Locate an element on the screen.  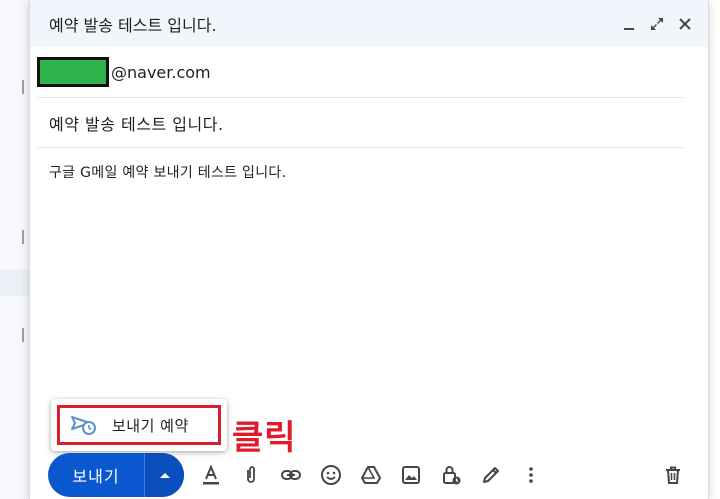
insert-photo-button is located at coordinates (411, 475).